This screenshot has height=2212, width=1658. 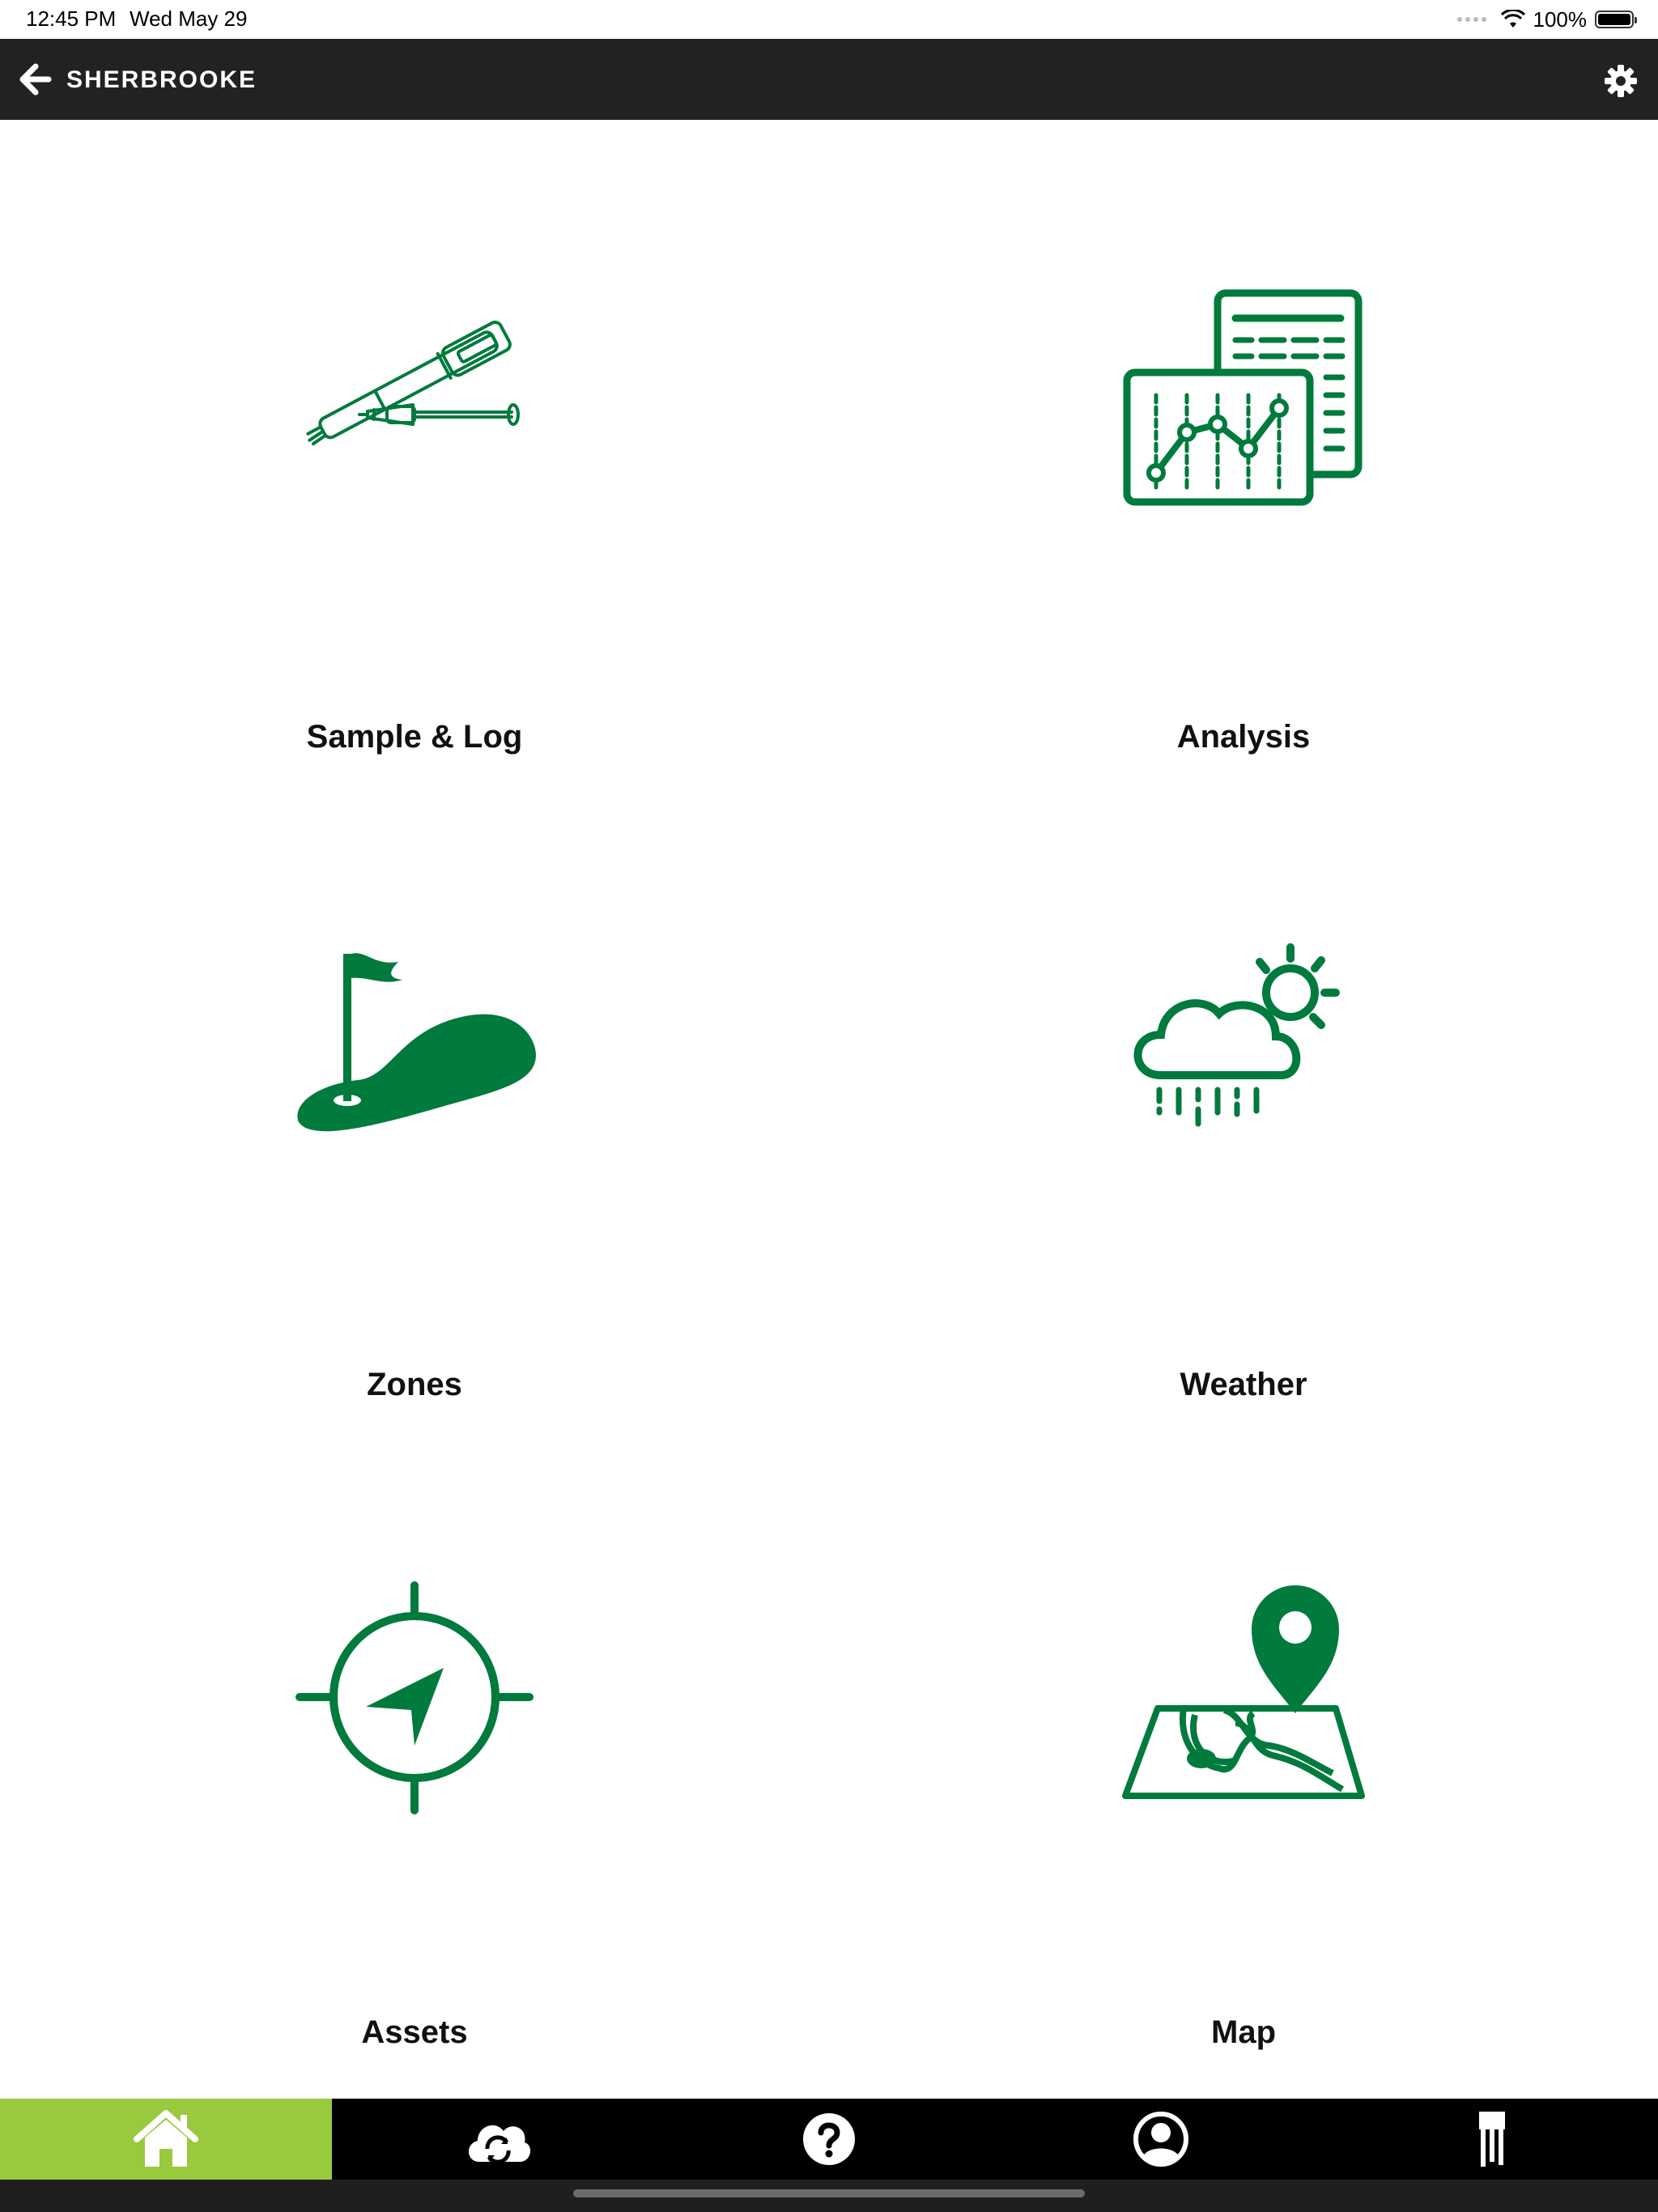 I want to click on home-icon, so click(x=165, y=2138).